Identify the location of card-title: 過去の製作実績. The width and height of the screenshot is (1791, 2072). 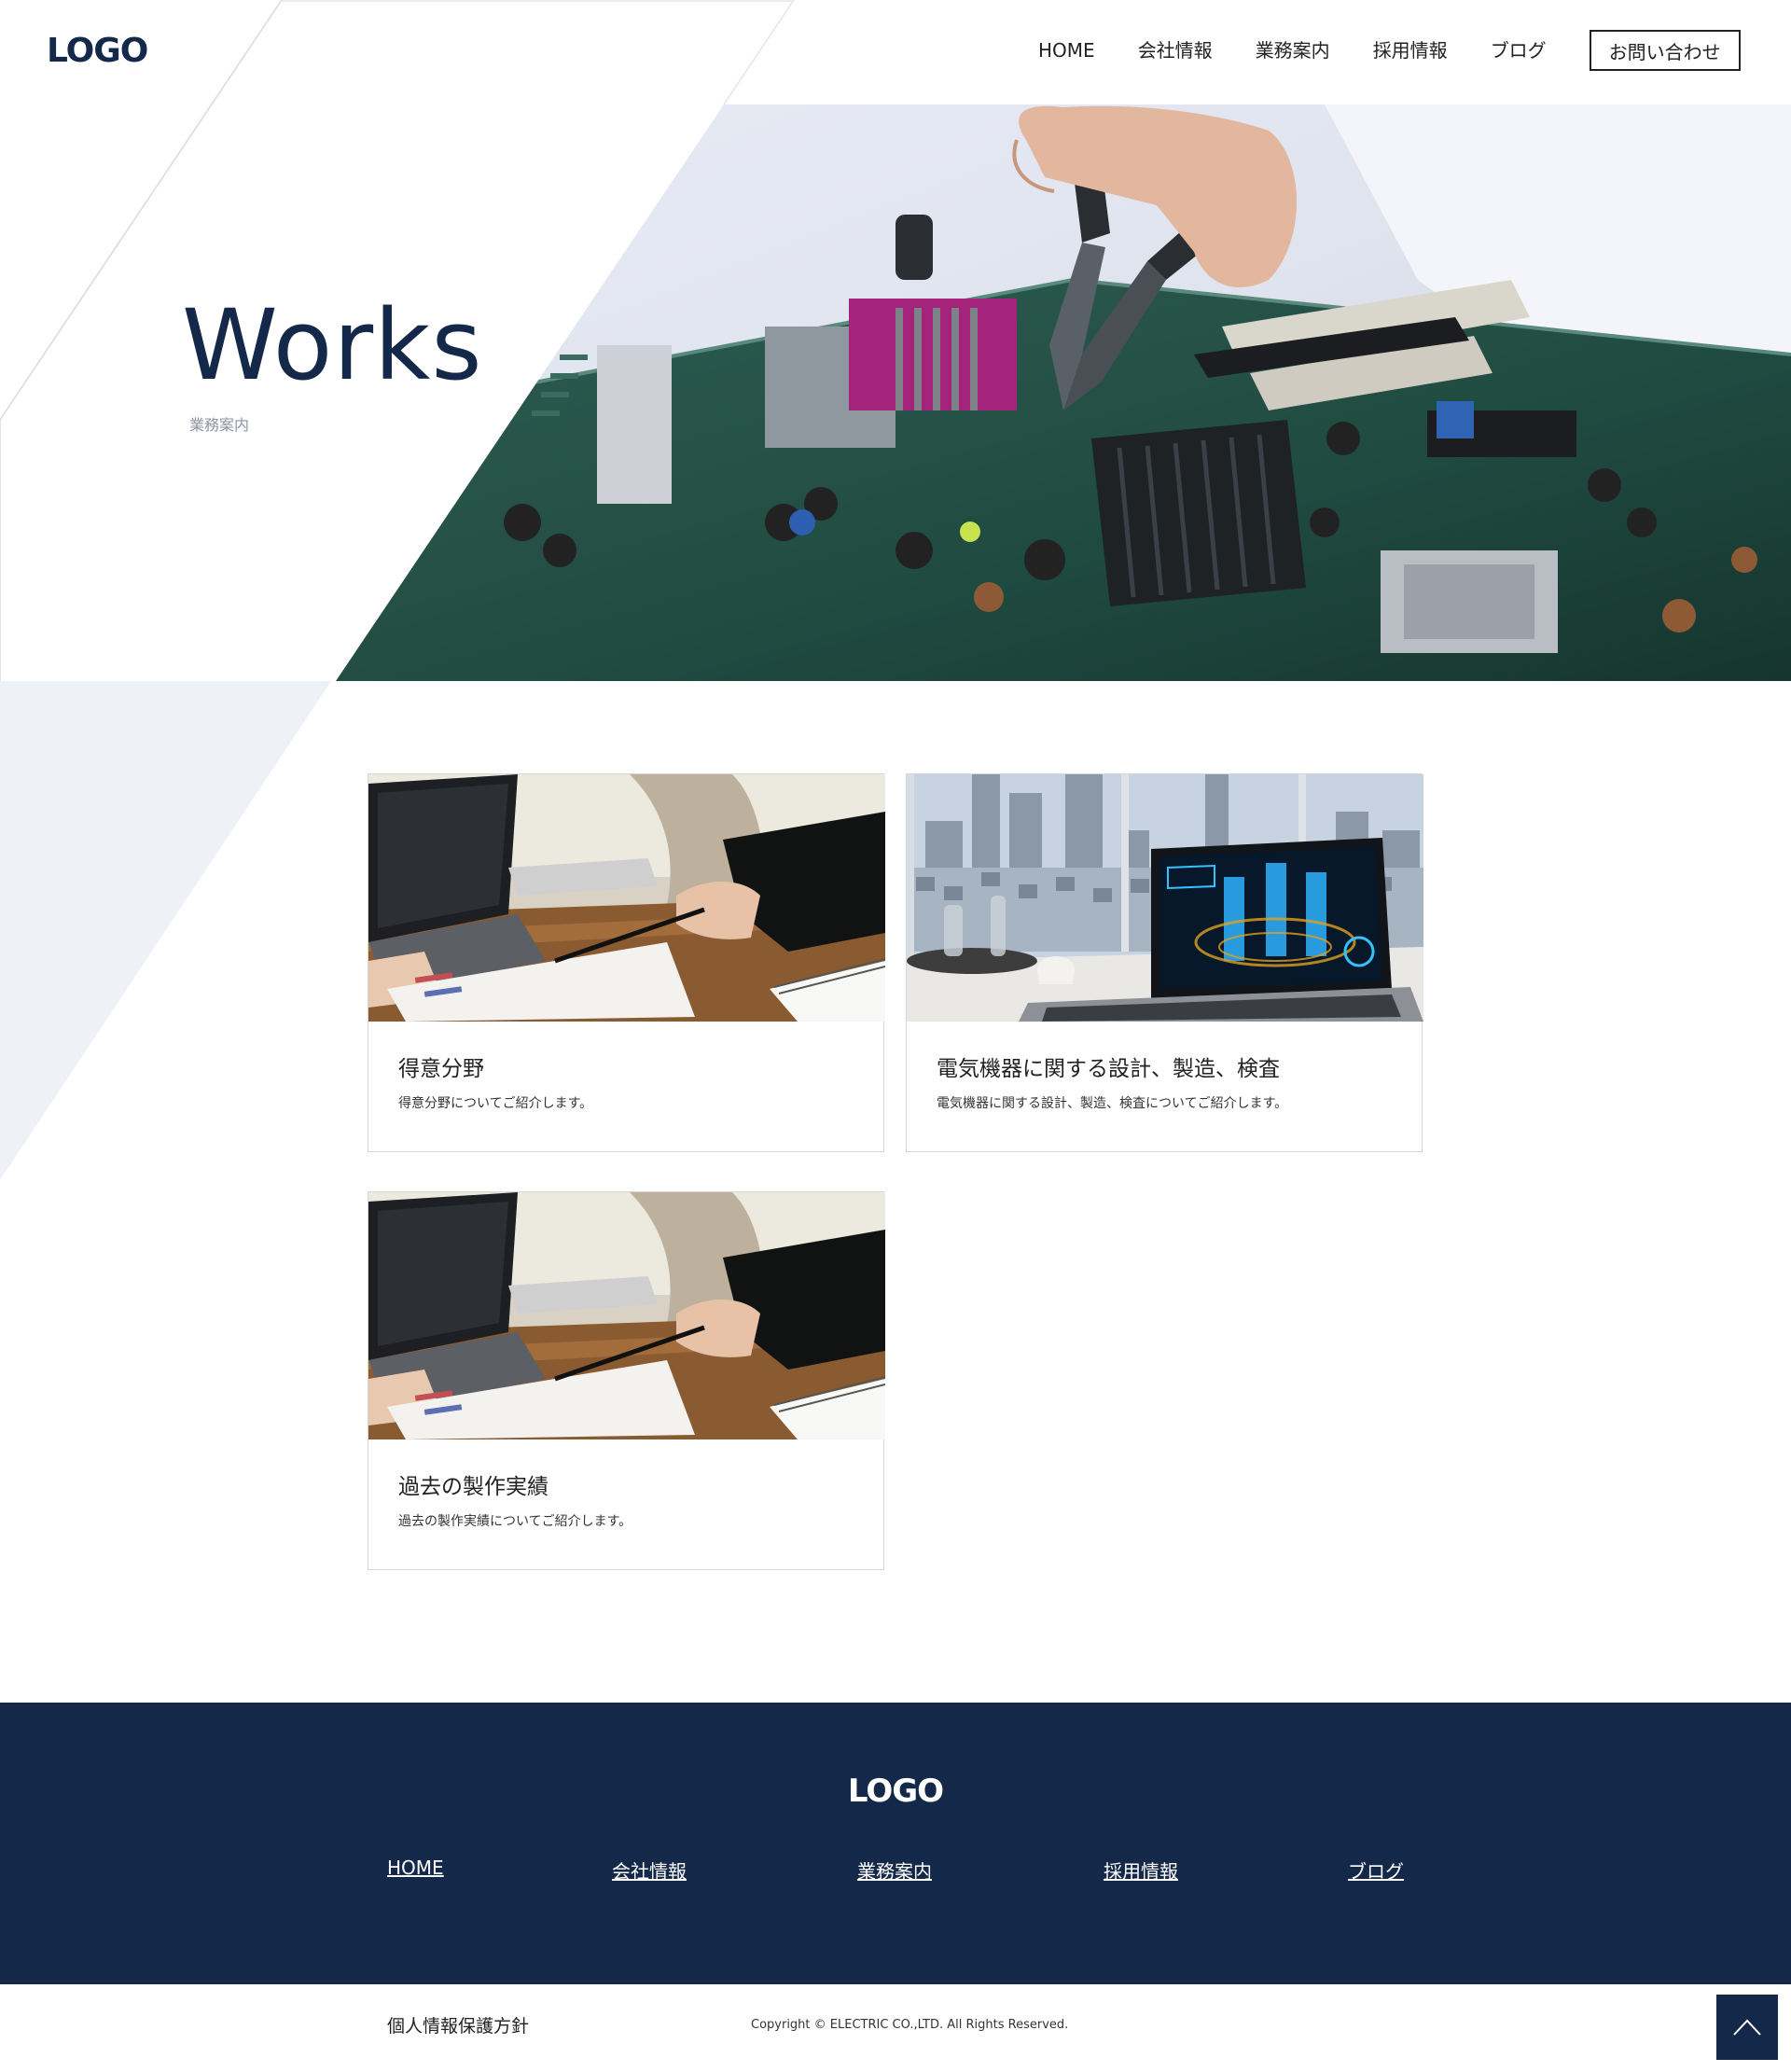
(473, 1487).